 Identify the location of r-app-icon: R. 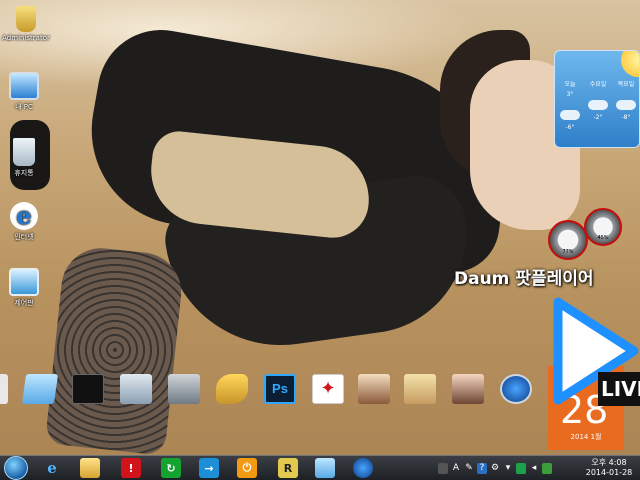
(288, 468).